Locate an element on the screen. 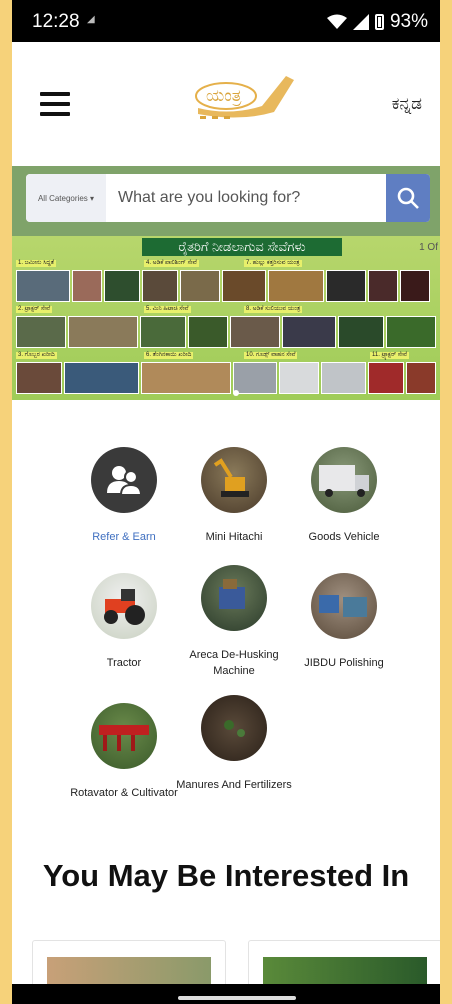 The image size is (452, 1004). search-bar: All Categories ▾ is located at coordinates (226, 201).